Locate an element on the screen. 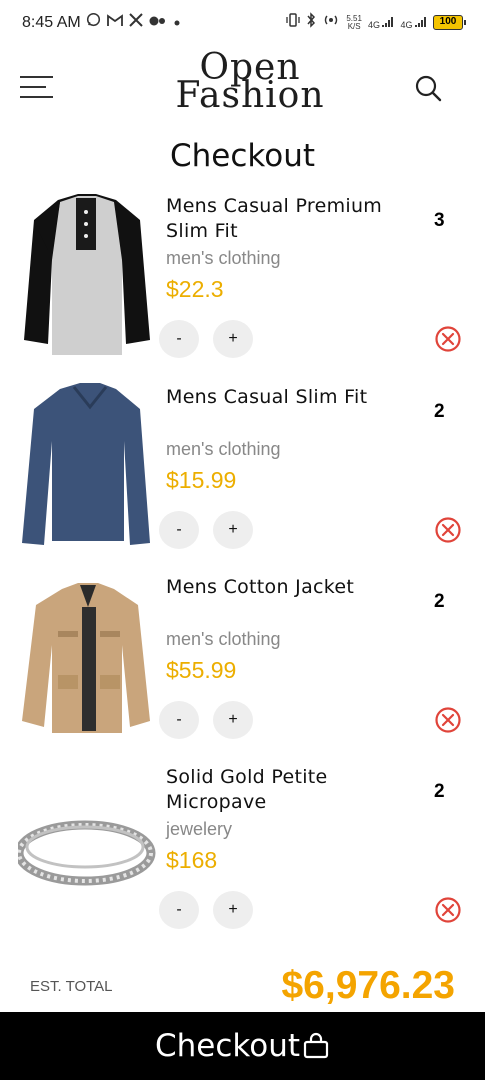  item-price: $15.99 is located at coordinates (201, 480).